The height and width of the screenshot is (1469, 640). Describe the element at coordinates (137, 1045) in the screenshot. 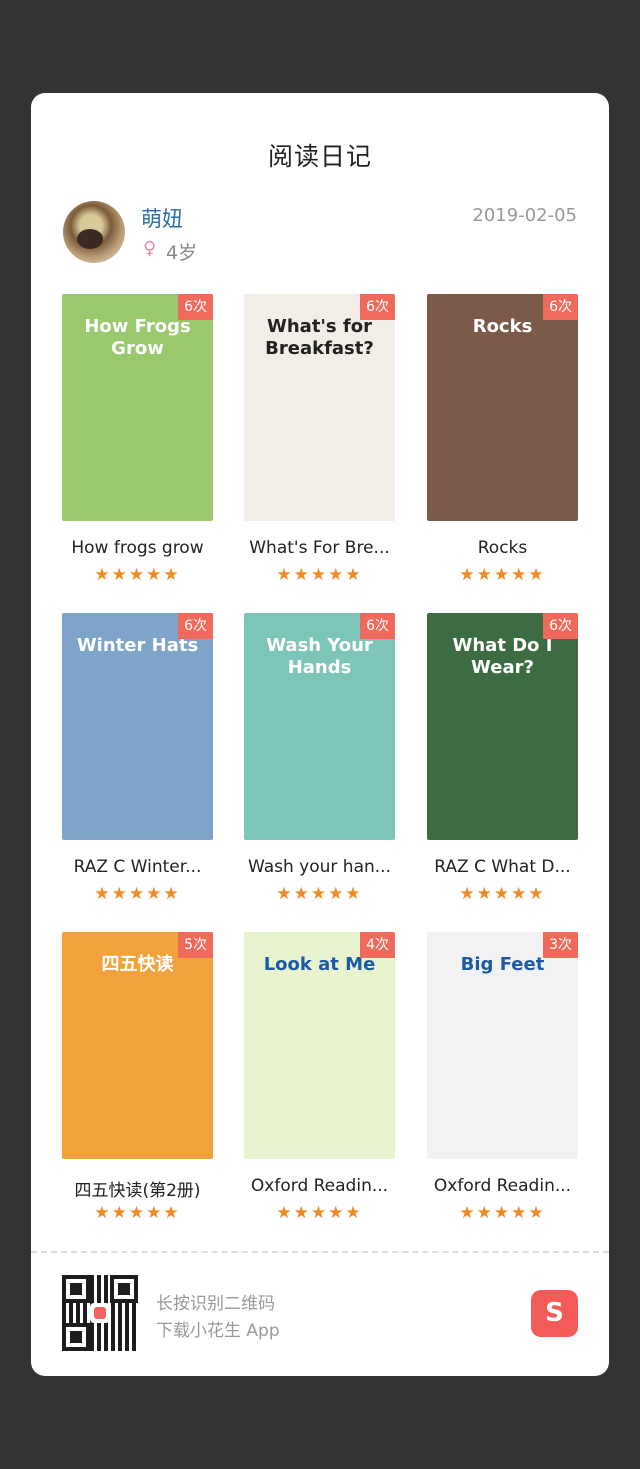

I see `book-cover: 四五快读 5次` at that location.